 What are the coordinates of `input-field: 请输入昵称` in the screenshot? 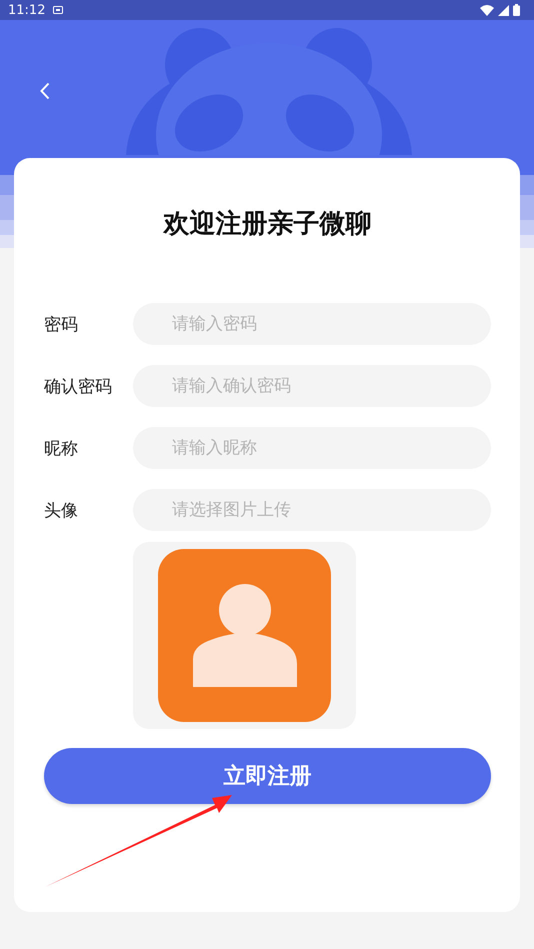 It's located at (312, 448).